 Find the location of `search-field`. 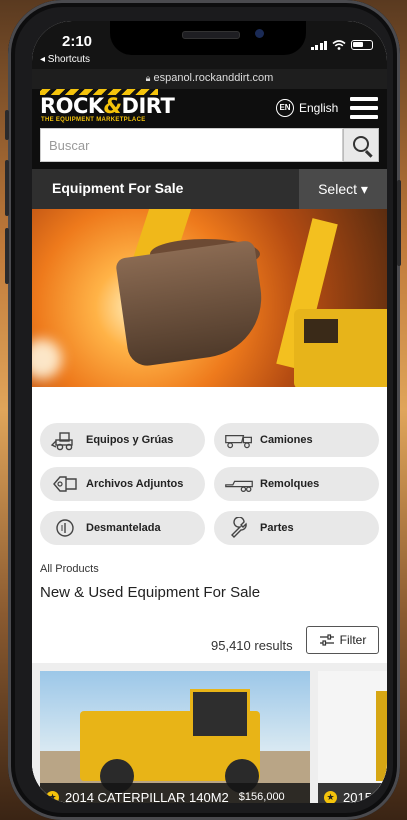

search-field is located at coordinates (199, 145).